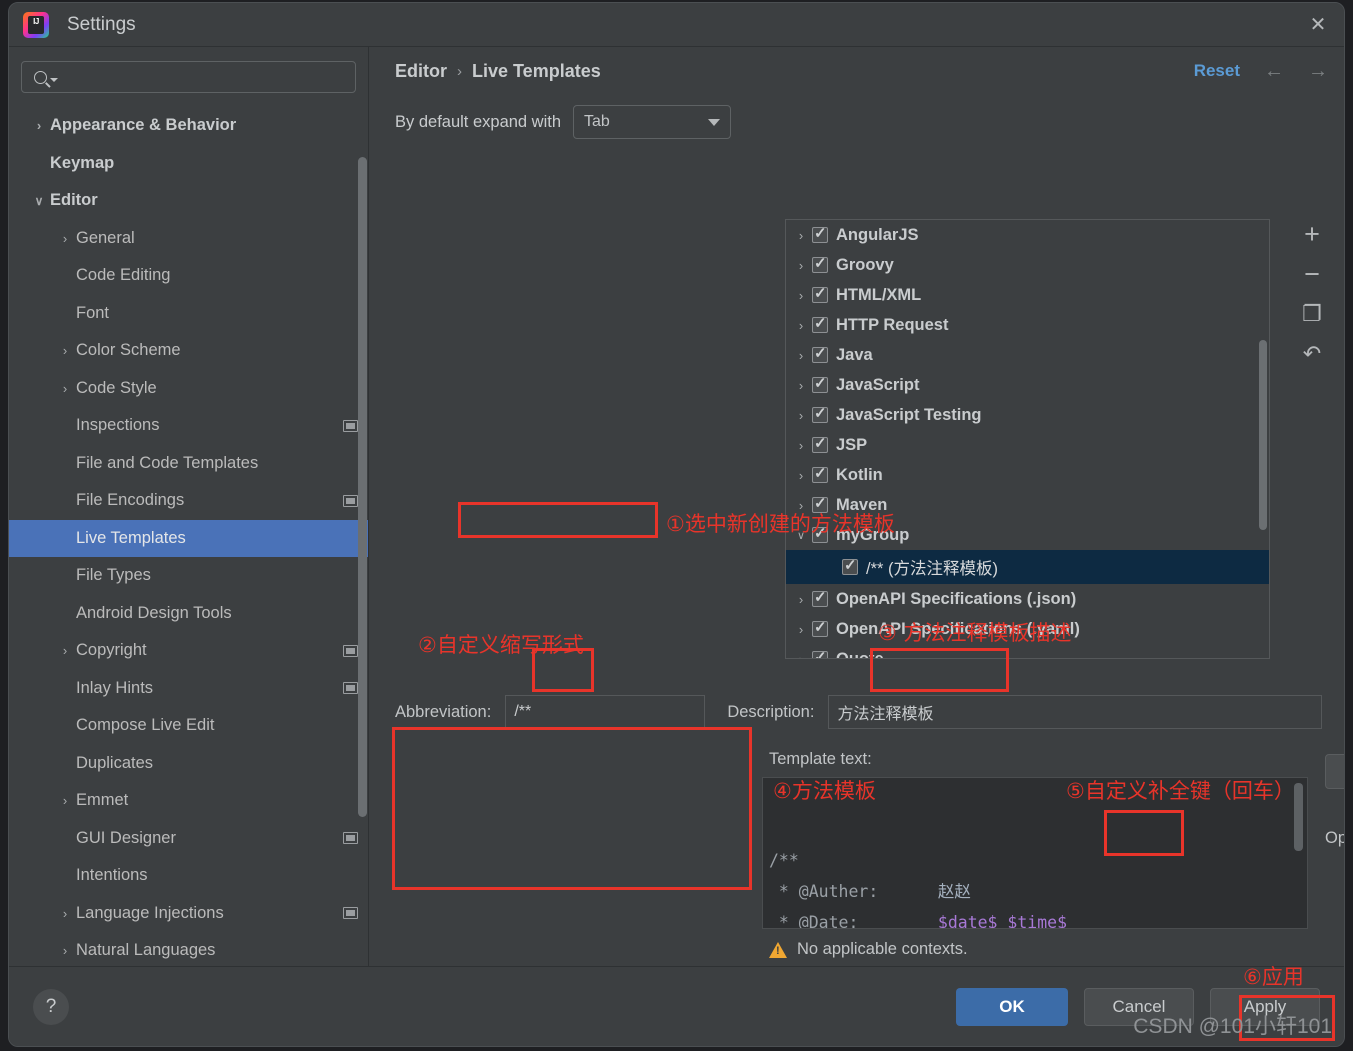 This screenshot has height=1051, width=1353. I want to click on close-icon: ✕, so click(1318, 24).